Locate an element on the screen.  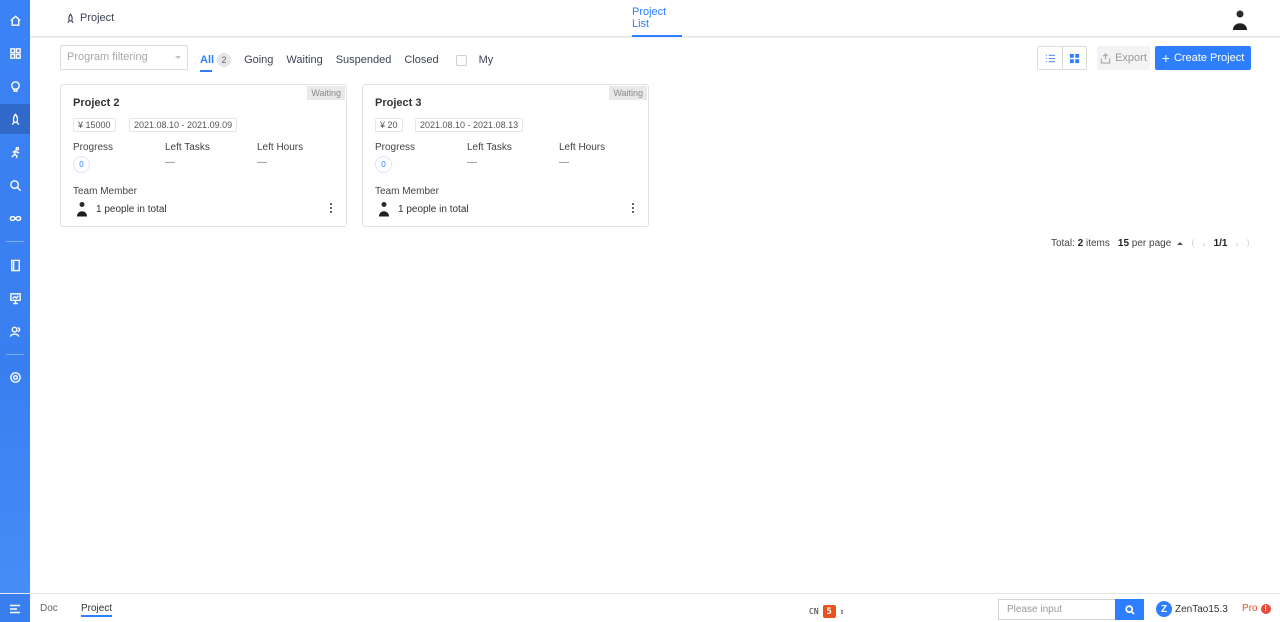
edition-label: Pro is located at coordinates (1250, 608).